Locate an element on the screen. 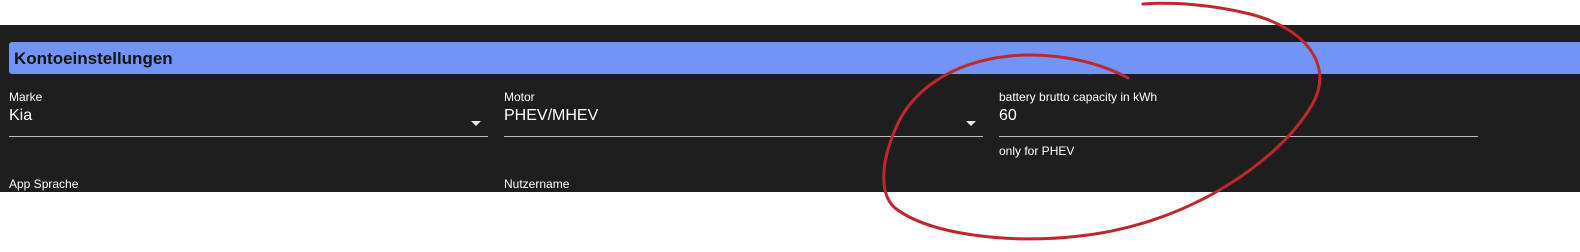  app-language-field: App Sprache is located at coordinates (248, 184).